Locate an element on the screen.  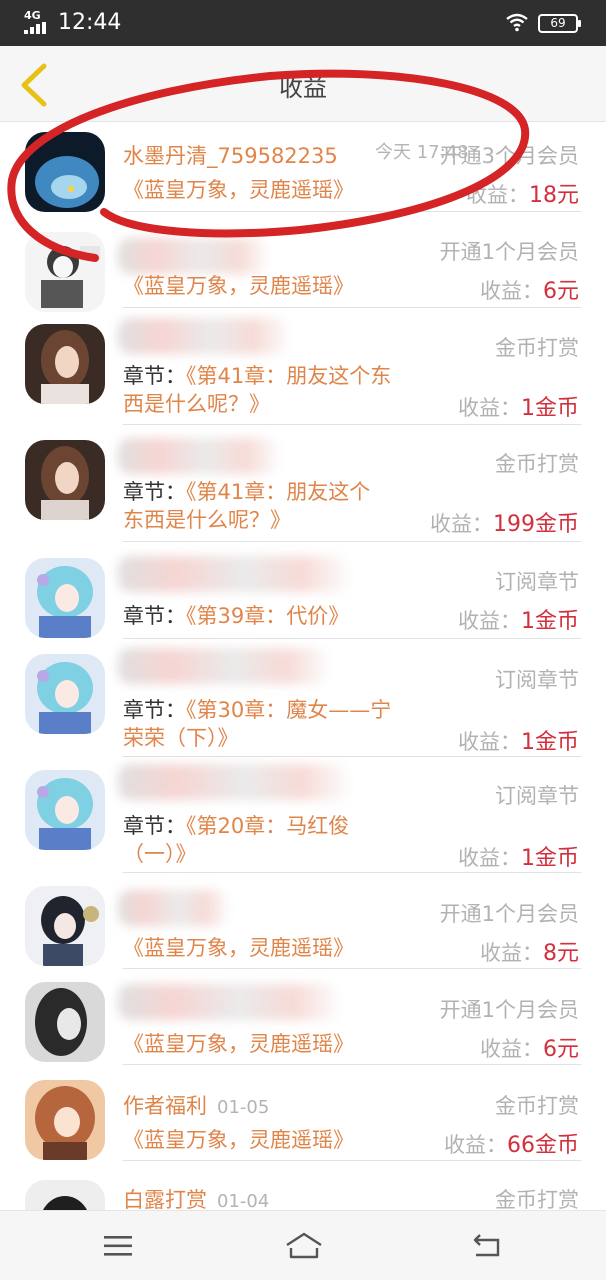
earning-amount: 收益：18元 is located at coordinates (522, 195).